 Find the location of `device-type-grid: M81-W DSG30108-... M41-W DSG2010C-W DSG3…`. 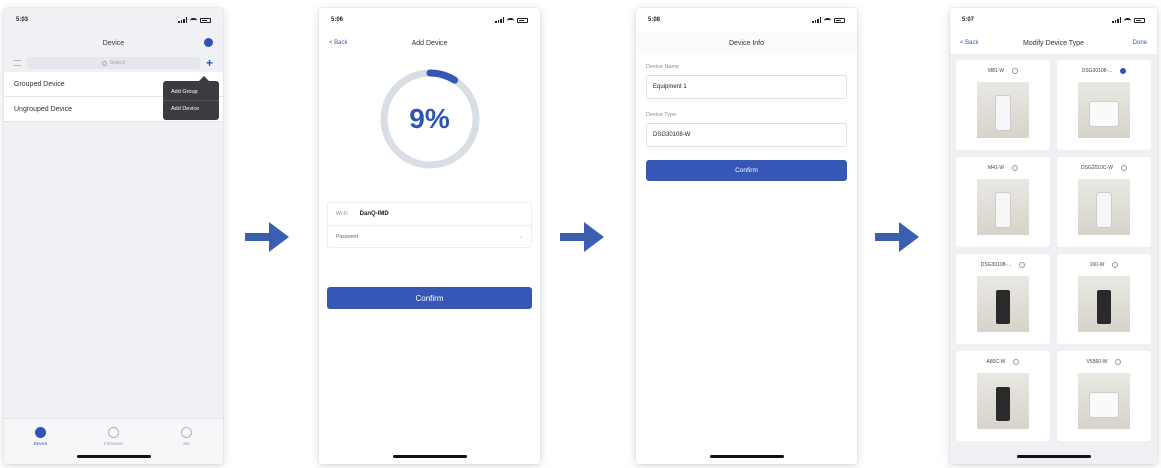

device-type-grid: M81-W DSG30108-... M41-W DSG2010C-W DSG3… is located at coordinates (1053, 250).